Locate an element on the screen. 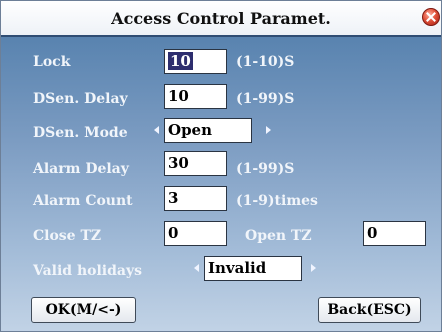  title-bar: Access Control Paramet. is located at coordinates (221, 19).